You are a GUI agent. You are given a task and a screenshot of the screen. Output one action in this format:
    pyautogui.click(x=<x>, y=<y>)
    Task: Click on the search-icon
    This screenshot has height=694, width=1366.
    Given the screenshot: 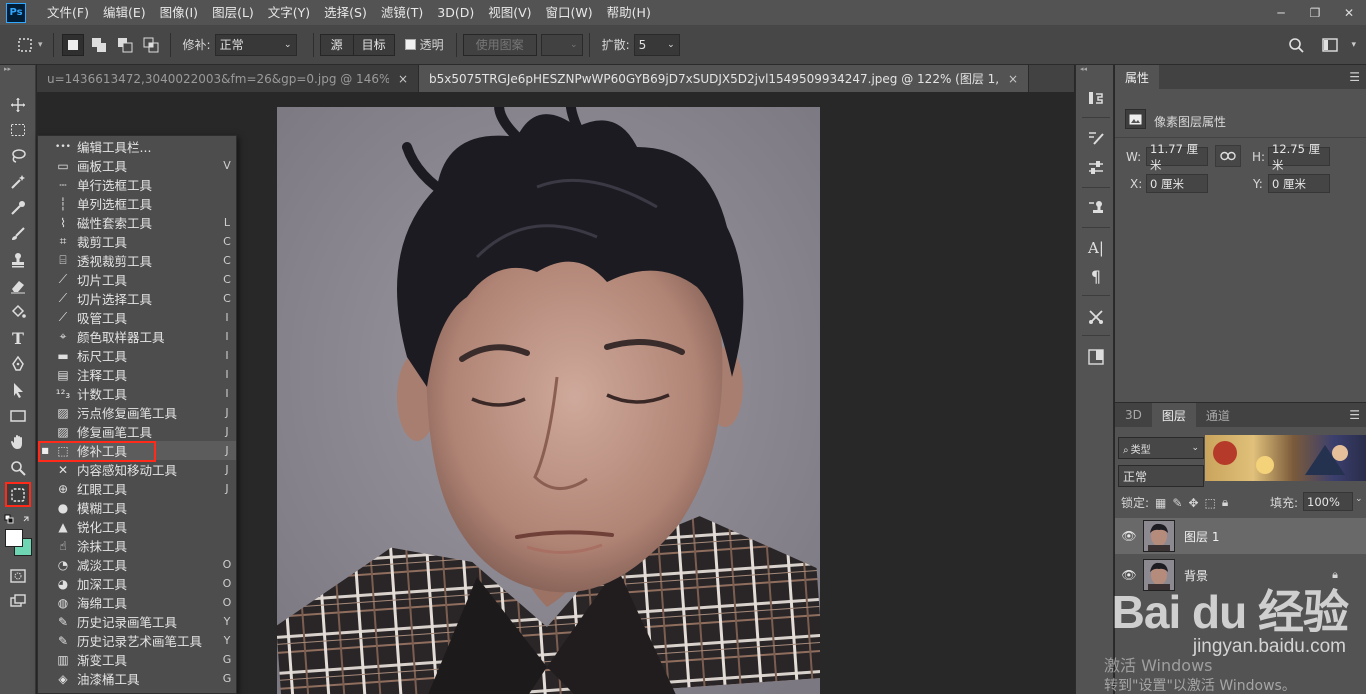 What is the action you would take?
    pyautogui.click(x=1296, y=45)
    